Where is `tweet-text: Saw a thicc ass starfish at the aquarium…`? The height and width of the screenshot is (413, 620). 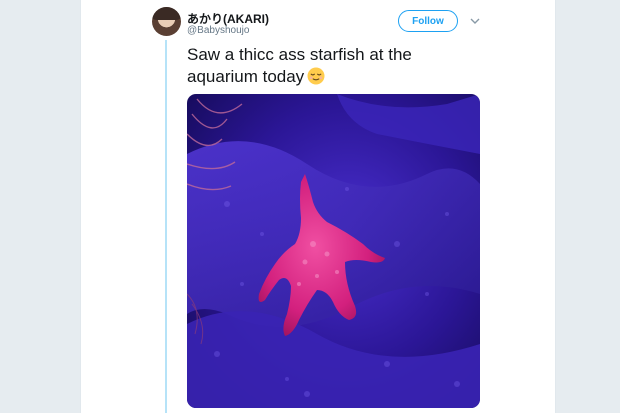
tweet-text: Saw a thicc ass starfish at the aquarium… is located at coordinates (337, 66).